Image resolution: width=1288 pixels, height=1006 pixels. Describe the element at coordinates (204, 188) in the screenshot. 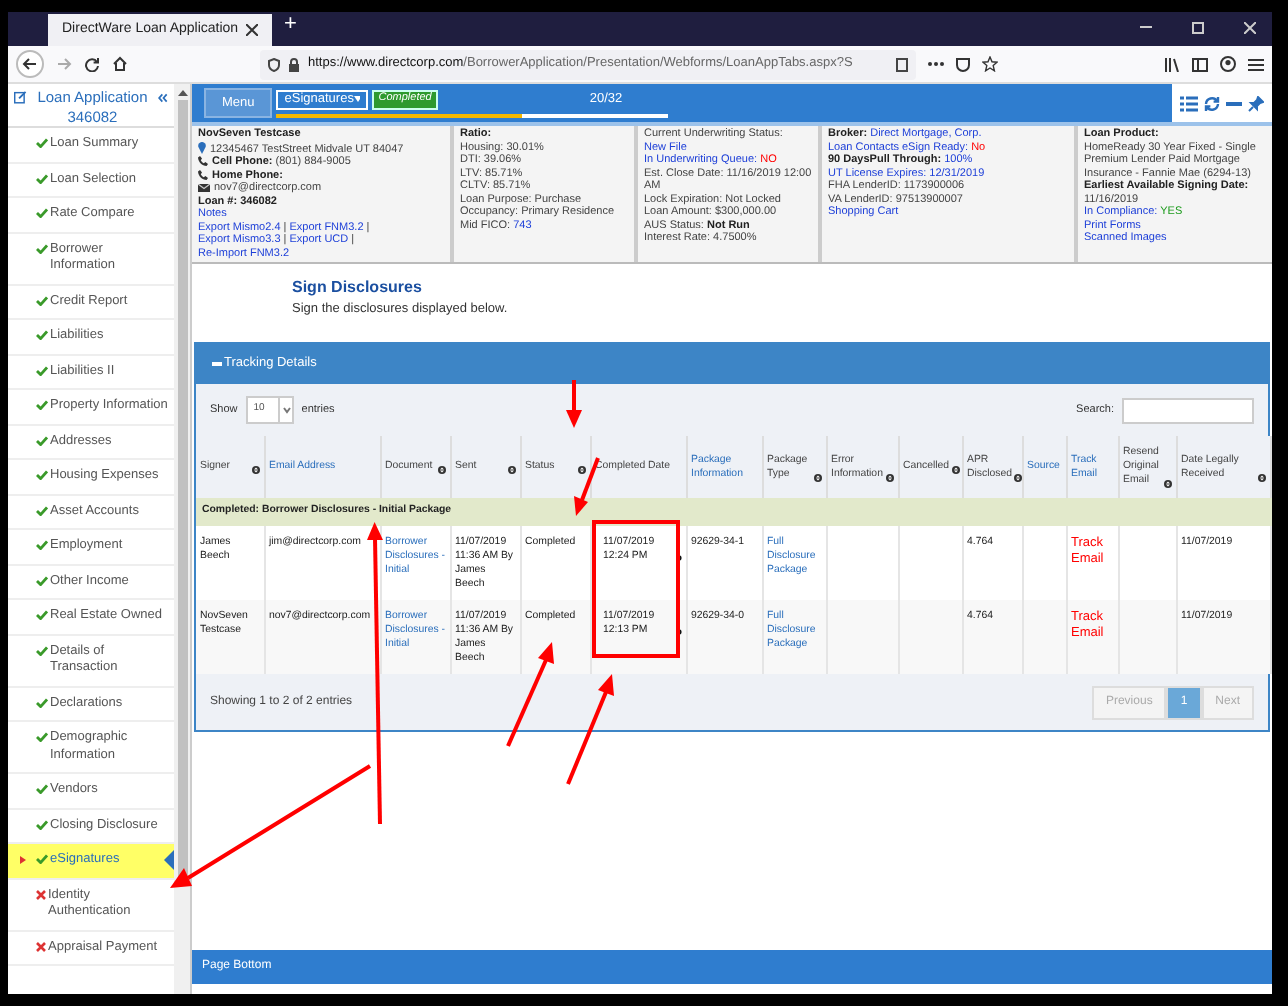

I see `envelope-icon` at that location.